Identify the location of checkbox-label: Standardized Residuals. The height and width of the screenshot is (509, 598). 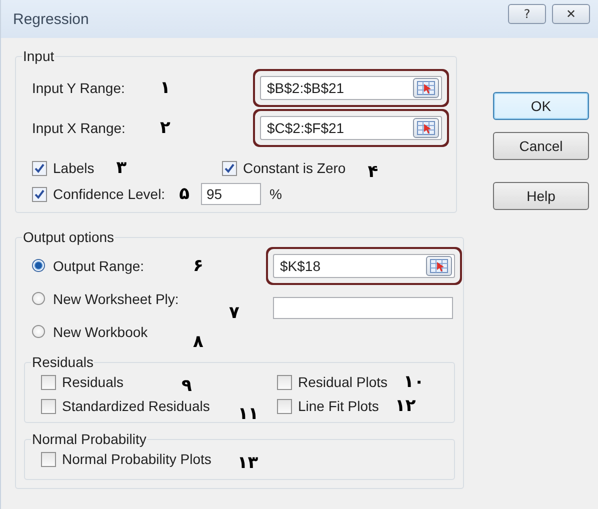
(136, 406).